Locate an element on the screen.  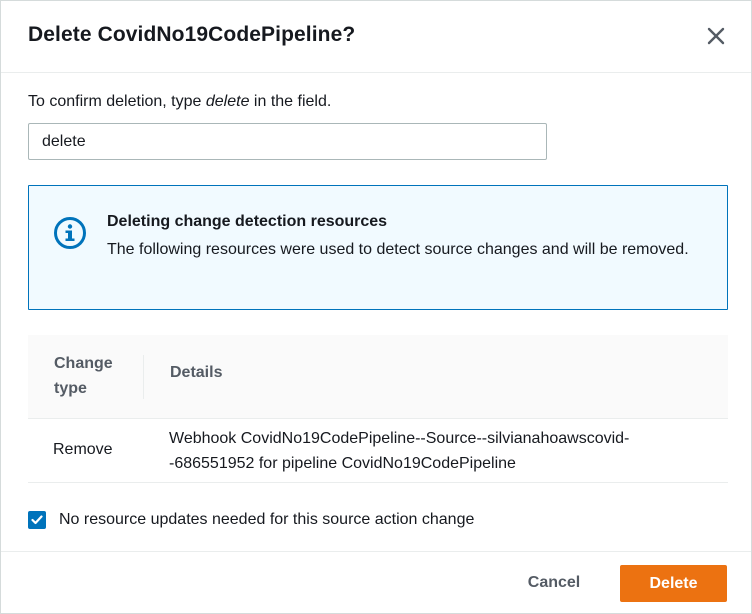
delete-button: Delete is located at coordinates (673, 583).